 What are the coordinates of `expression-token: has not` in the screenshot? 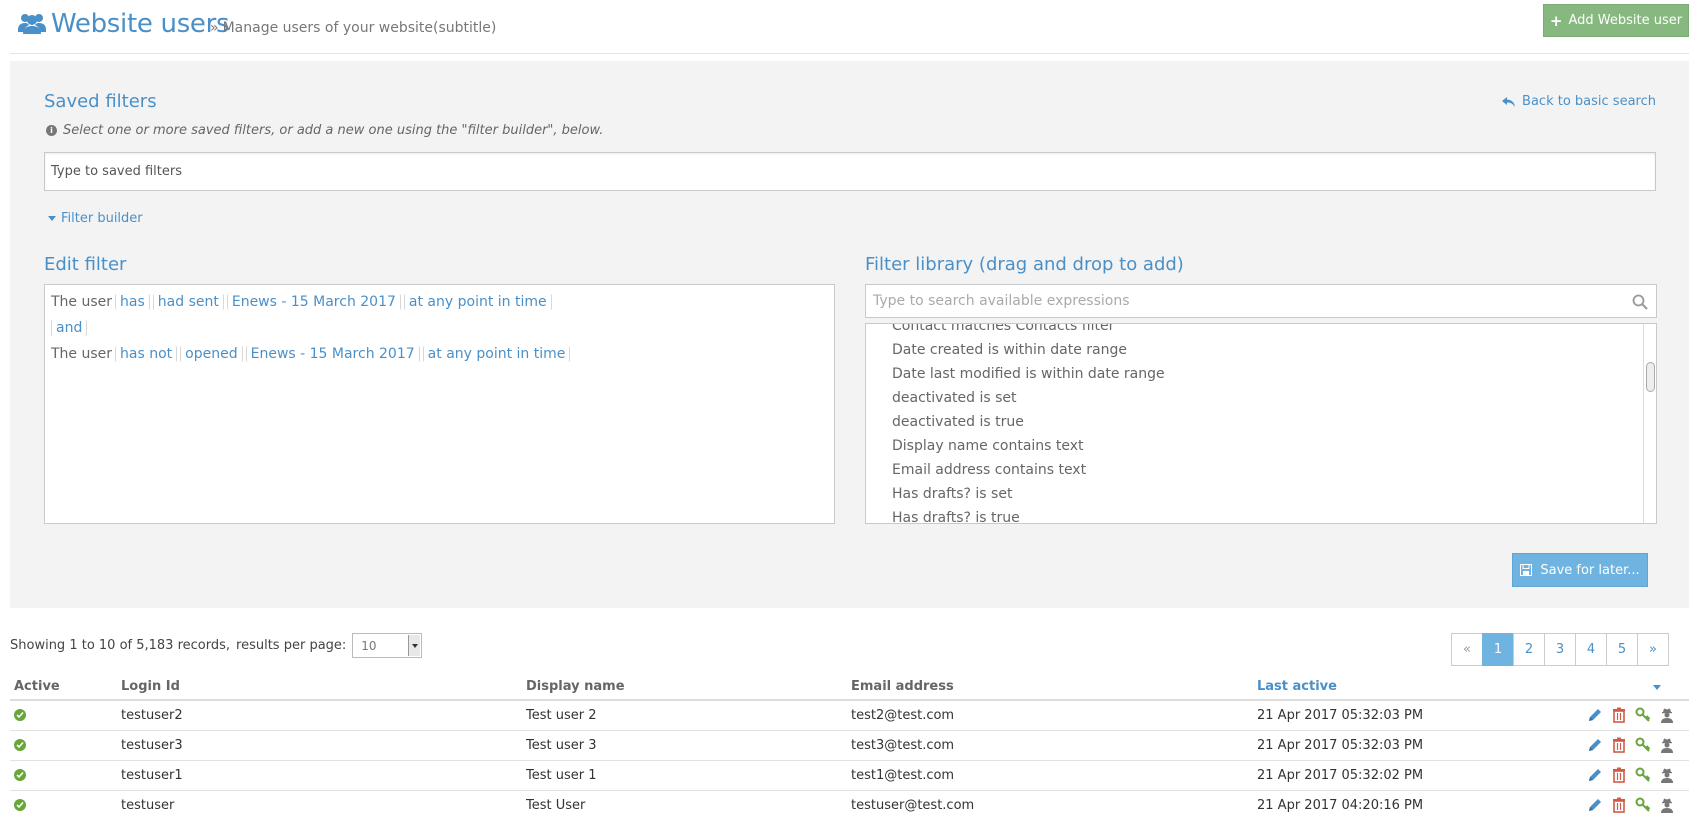 It's located at (146, 354).